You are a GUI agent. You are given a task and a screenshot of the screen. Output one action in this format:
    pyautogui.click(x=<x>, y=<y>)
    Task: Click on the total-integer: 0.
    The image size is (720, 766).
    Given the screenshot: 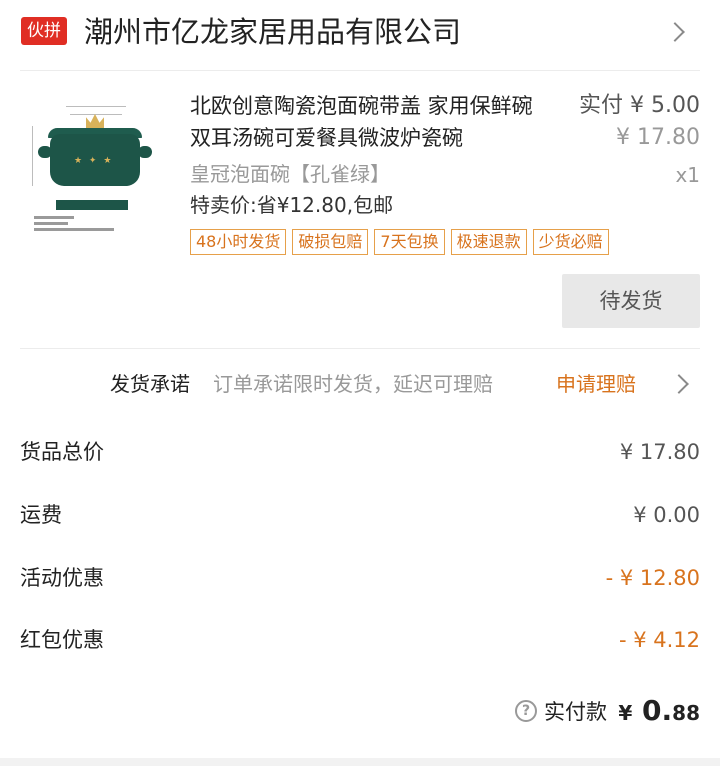 What is the action you would take?
    pyautogui.click(x=657, y=710)
    